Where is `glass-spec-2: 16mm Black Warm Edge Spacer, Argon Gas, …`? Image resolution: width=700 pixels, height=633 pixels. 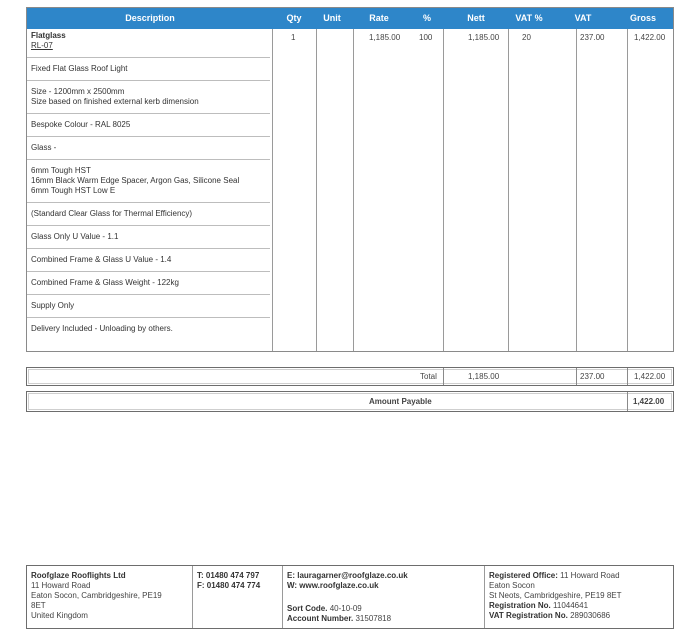 glass-spec-2: 16mm Black Warm Edge Spacer, Argon Gas, … is located at coordinates (135, 180).